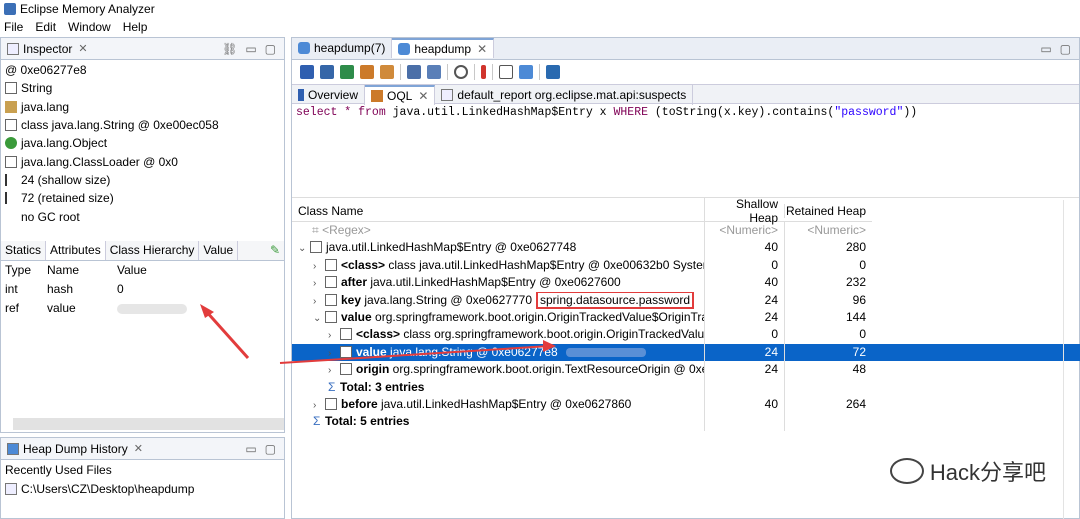 The height and width of the screenshot is (519, 1080). Describe the element at coordinates (443, 48) in the screenshot. I see `tab-heapdump: heapdump ✕` at that location.